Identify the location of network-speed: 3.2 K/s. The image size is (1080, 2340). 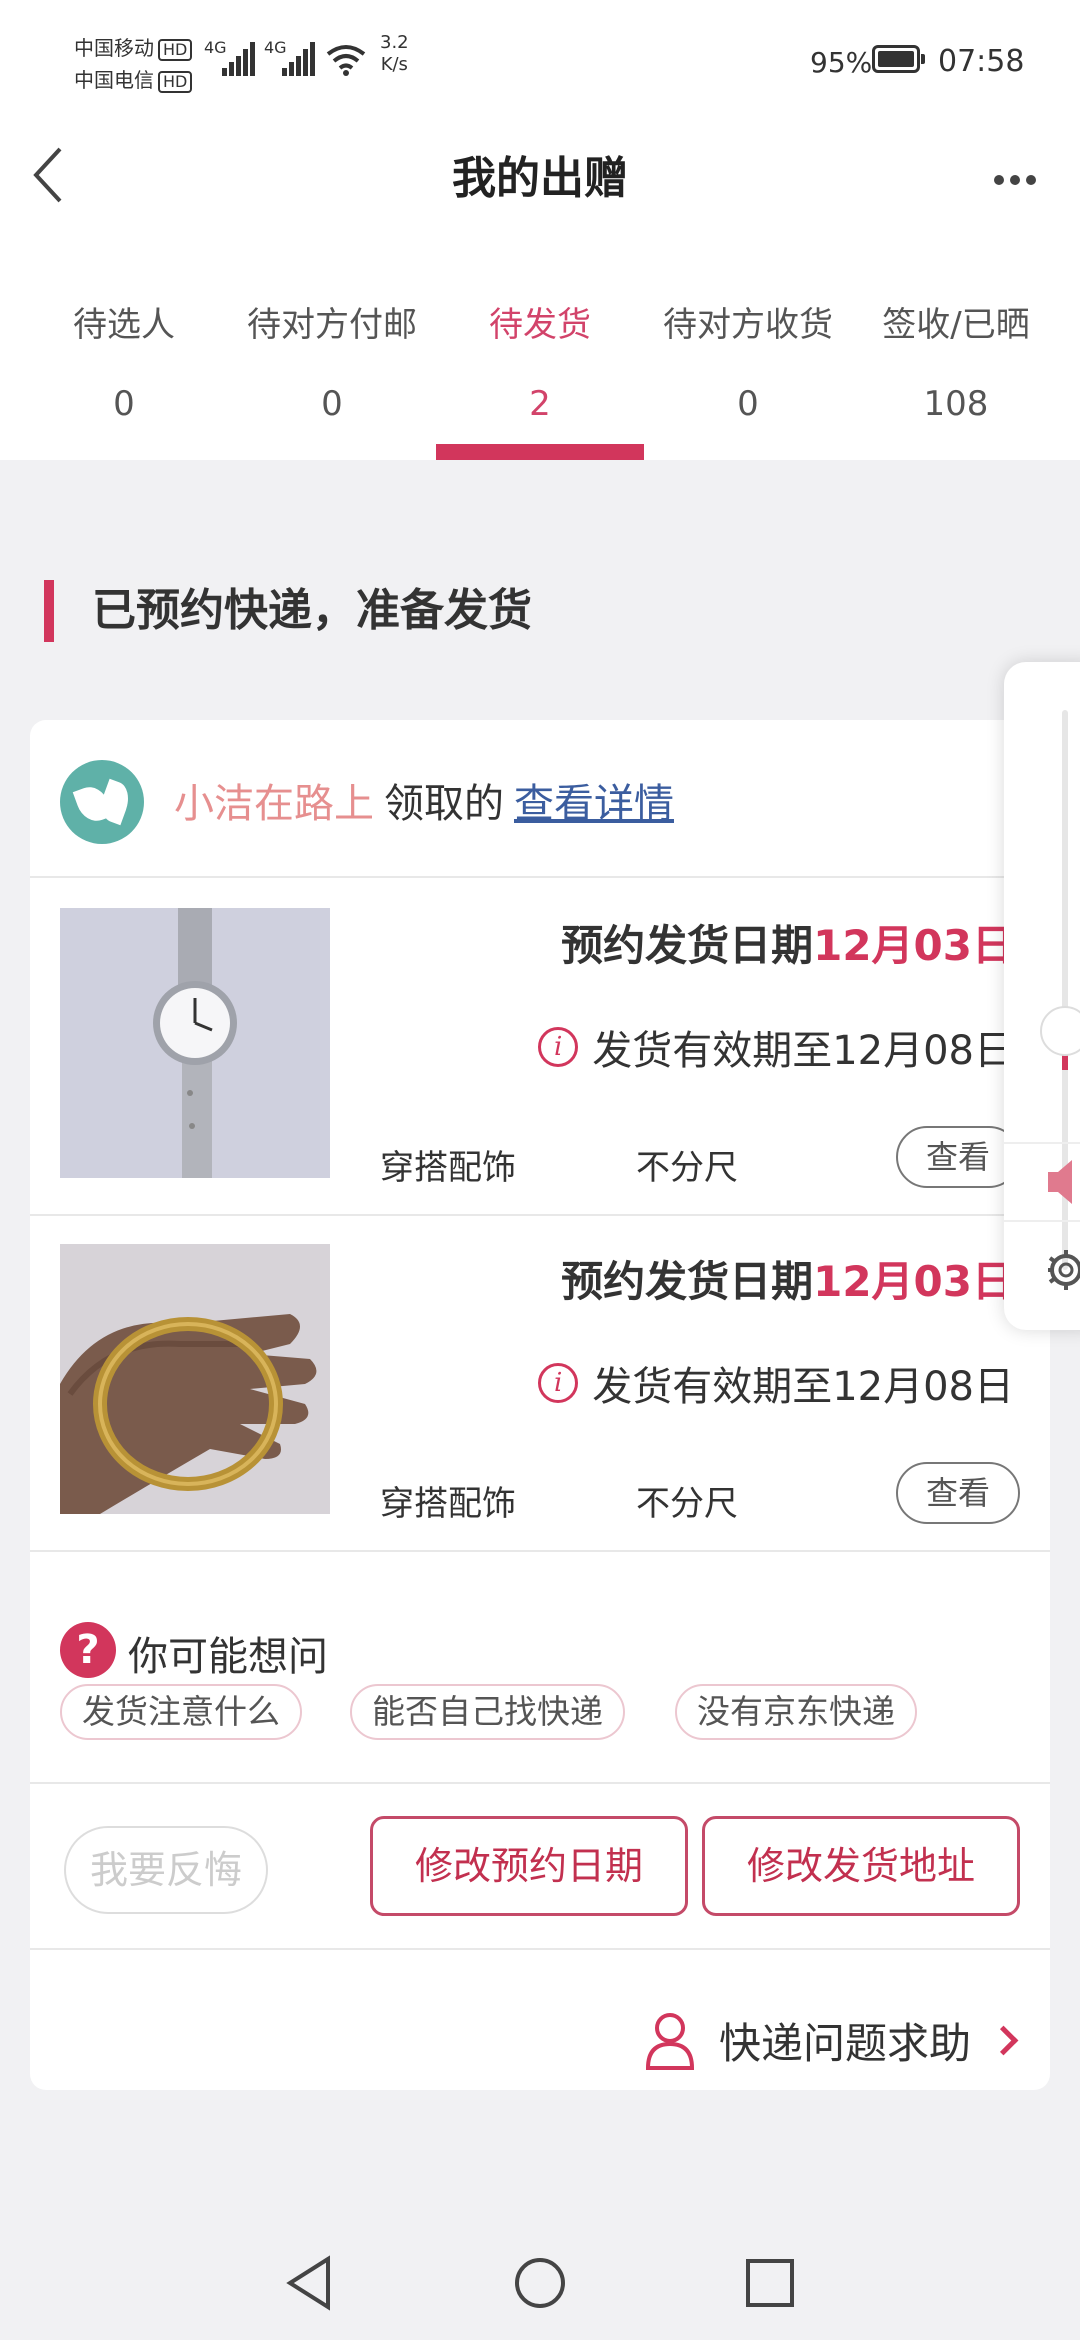
(394, 53).